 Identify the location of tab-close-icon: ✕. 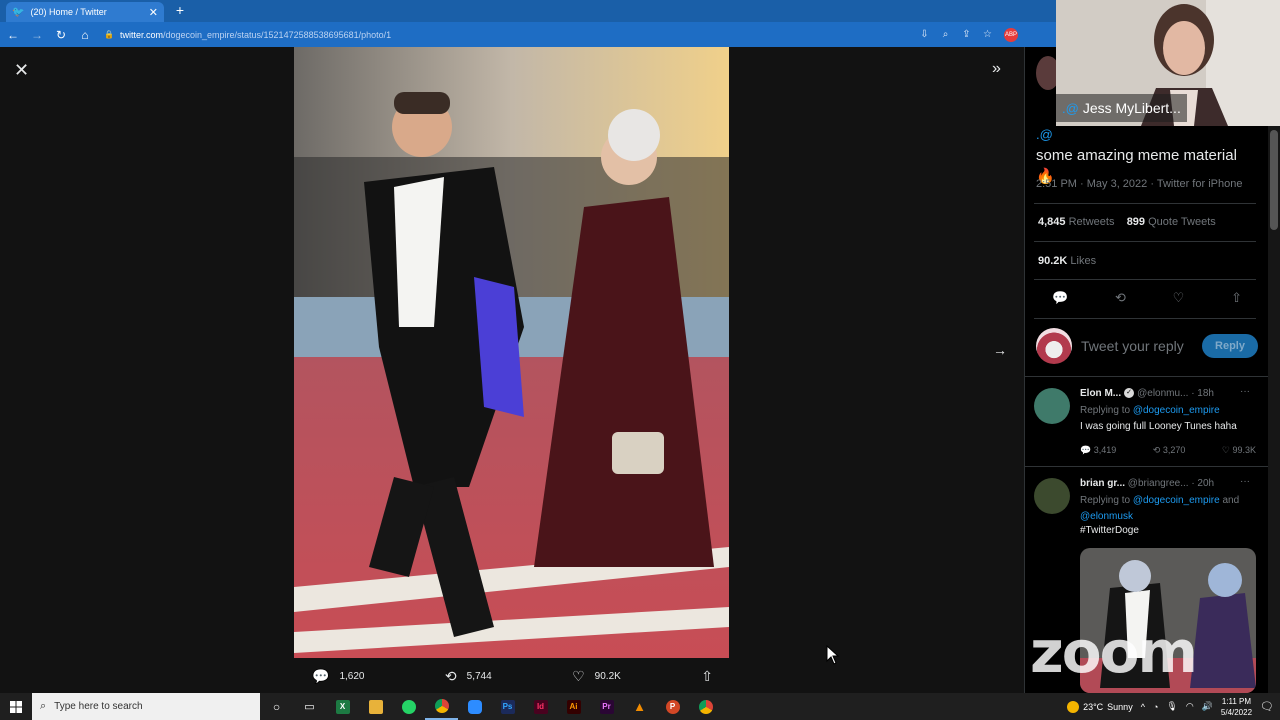
(153, 12).